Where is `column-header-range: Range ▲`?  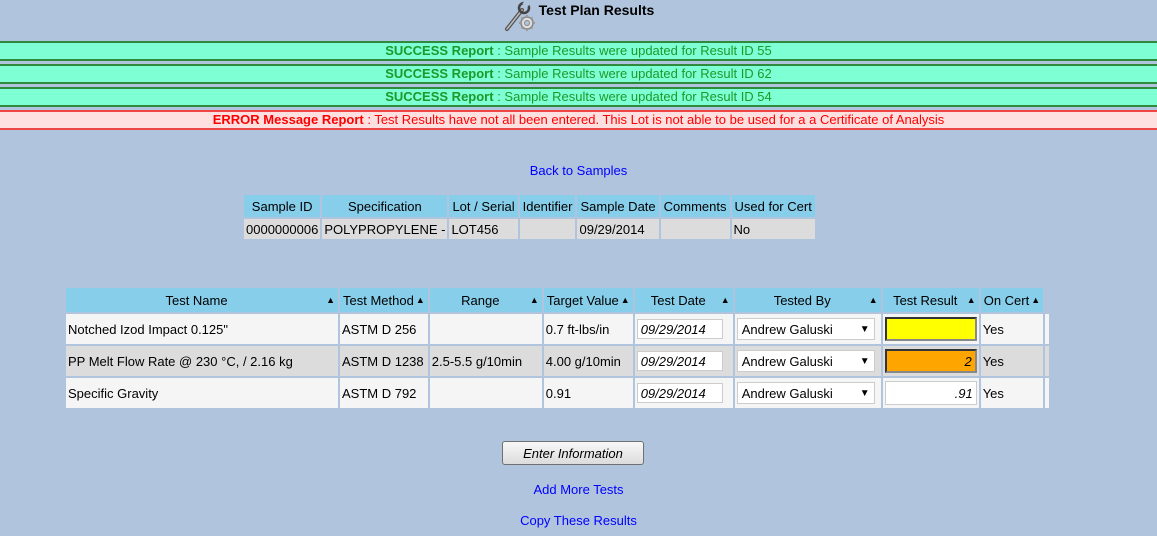
column-header-range: Range ▲ is located at coordinates (485, 300).